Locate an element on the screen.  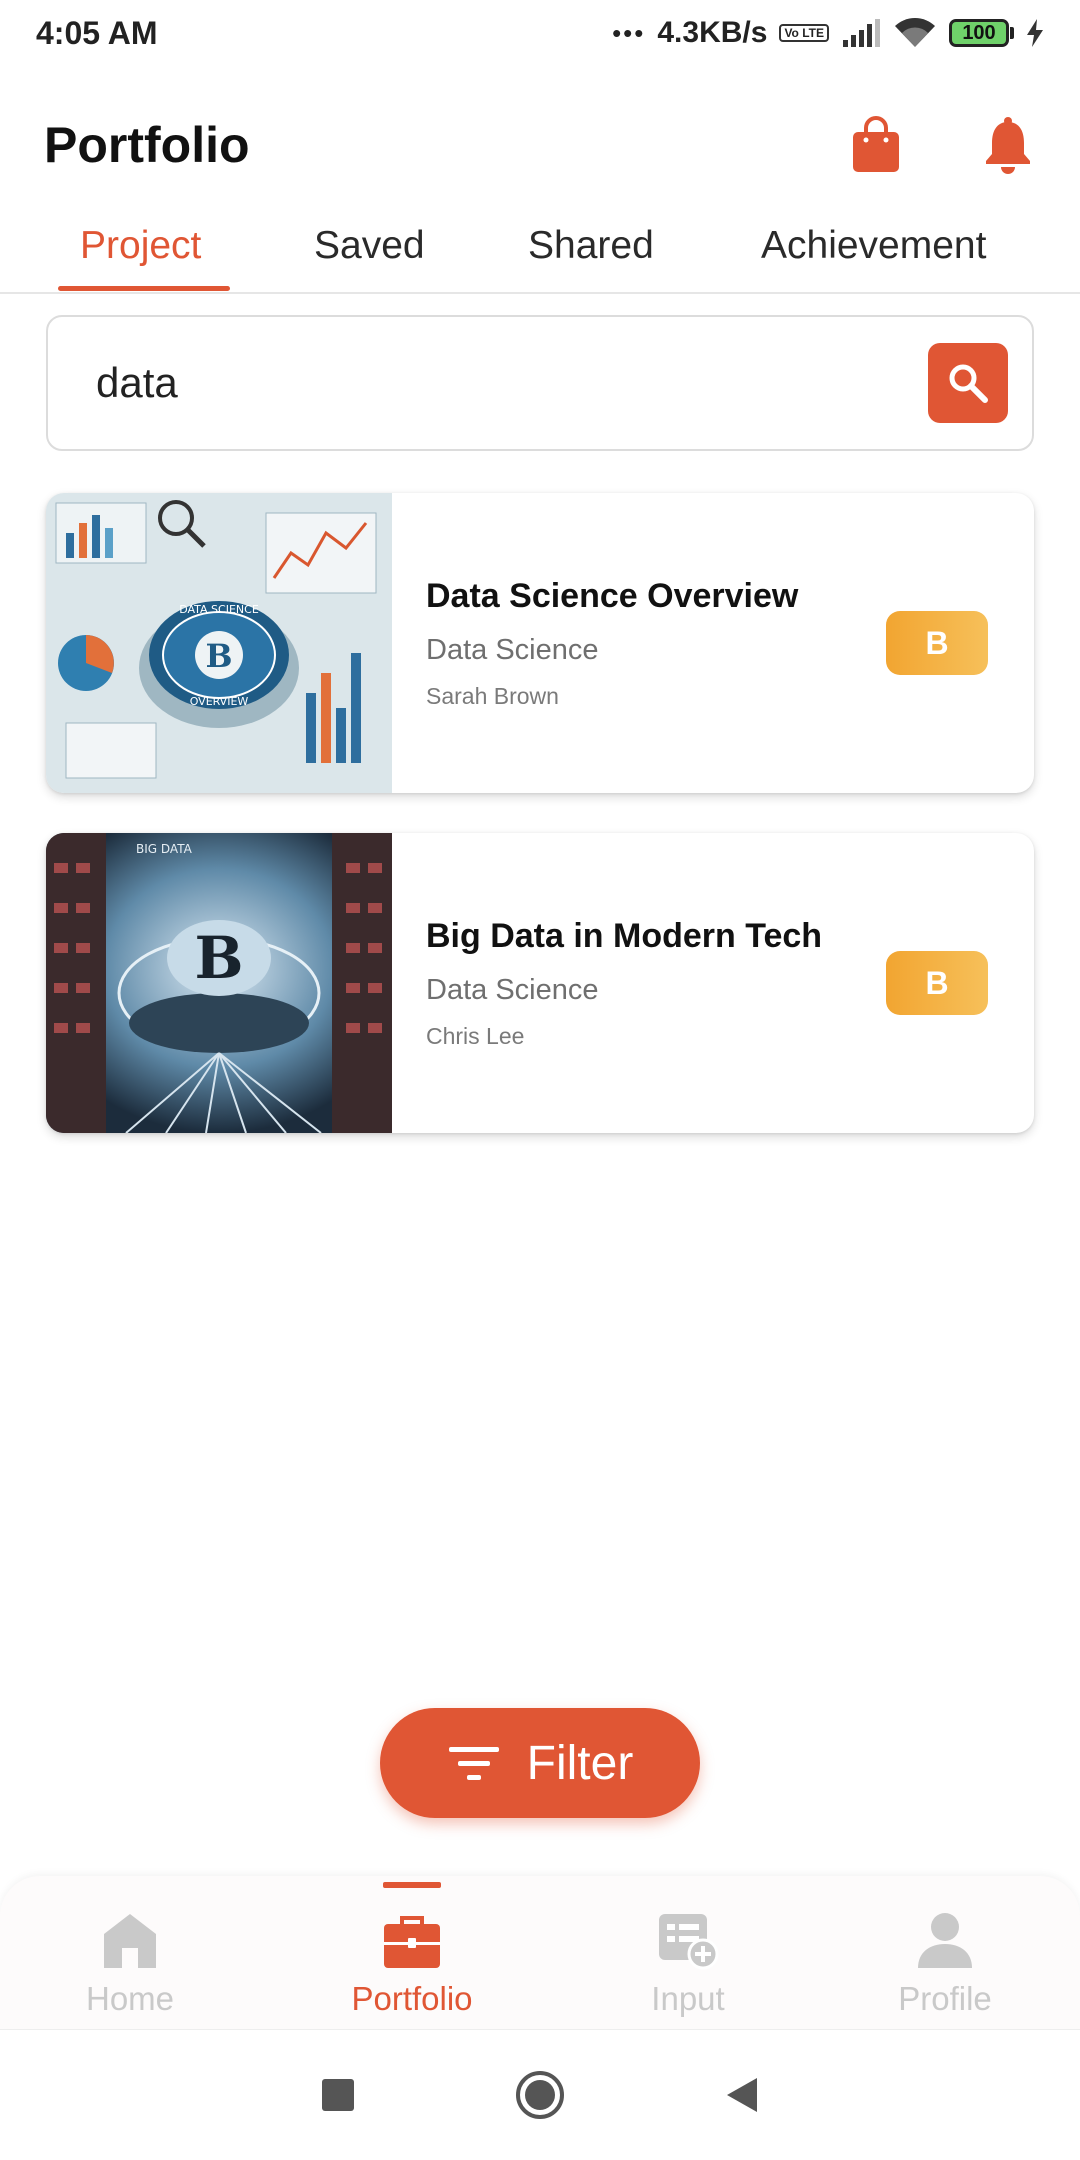
app-header: Portfolio is located at coordinates (540, 145).